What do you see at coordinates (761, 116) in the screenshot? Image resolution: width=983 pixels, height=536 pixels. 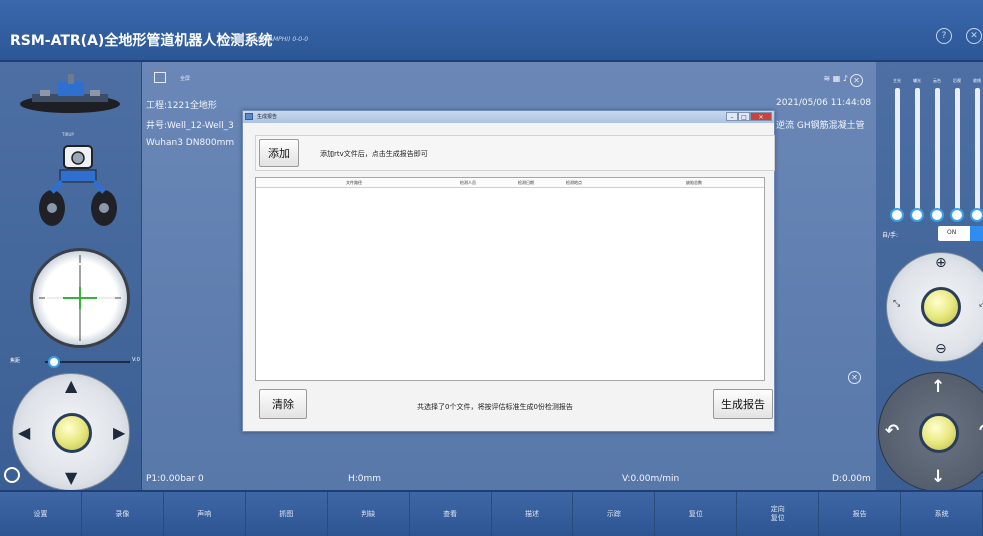 I see `close-icon: ✕` at bounding box center [761, 116].